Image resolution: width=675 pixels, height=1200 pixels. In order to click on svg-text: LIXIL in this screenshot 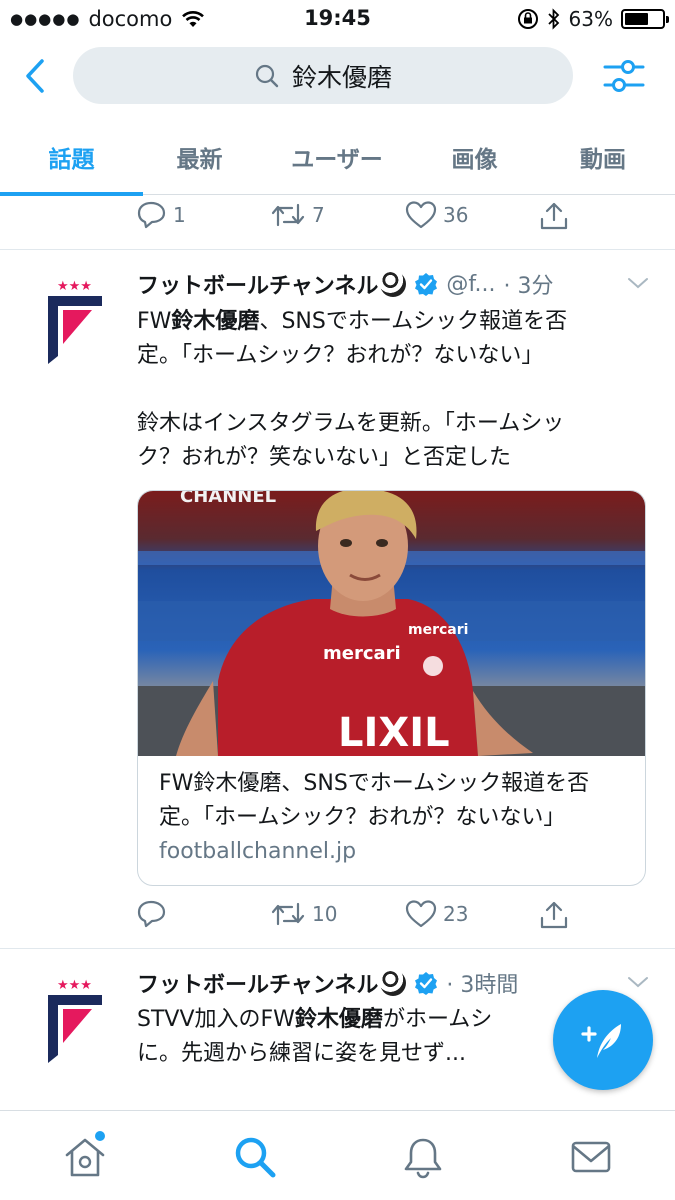, I will do `click(394, 733)`.